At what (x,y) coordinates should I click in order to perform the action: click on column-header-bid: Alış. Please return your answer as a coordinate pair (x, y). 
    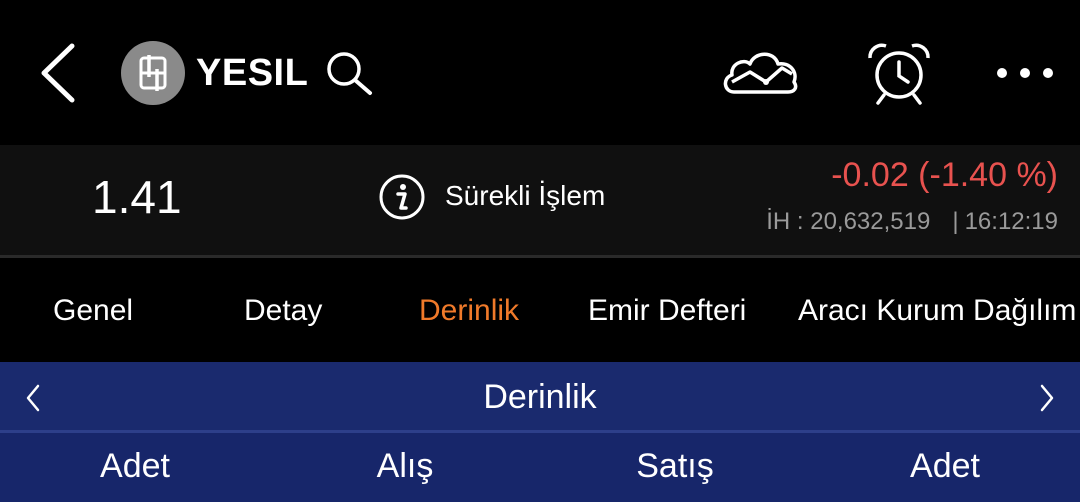
    Looking at the image, I should click on (405, 466).